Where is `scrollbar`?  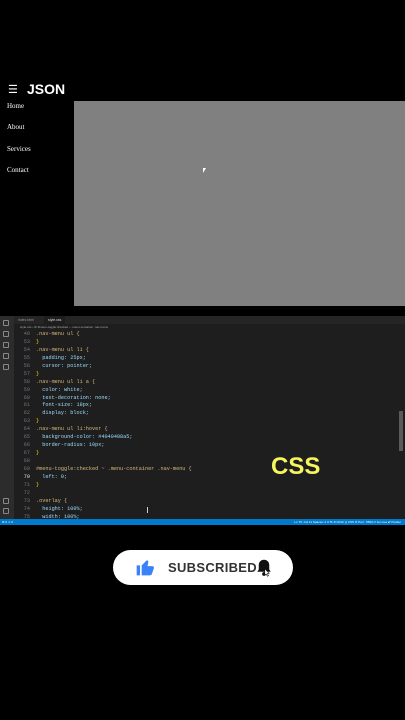 scrollbar is located at coordinates (401, 431).